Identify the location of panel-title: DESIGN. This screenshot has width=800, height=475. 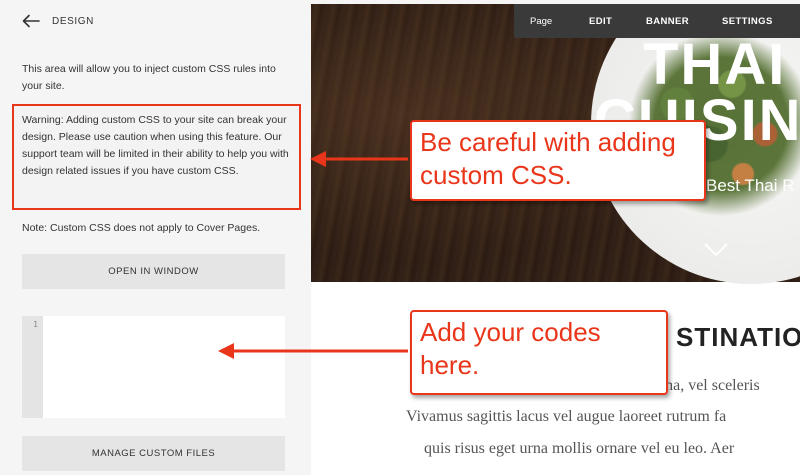
(73, 21).